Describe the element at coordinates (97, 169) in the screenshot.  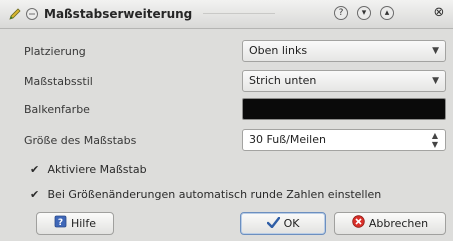
I see `enable-scale-label: Aktiviere Maßstab` at that location.